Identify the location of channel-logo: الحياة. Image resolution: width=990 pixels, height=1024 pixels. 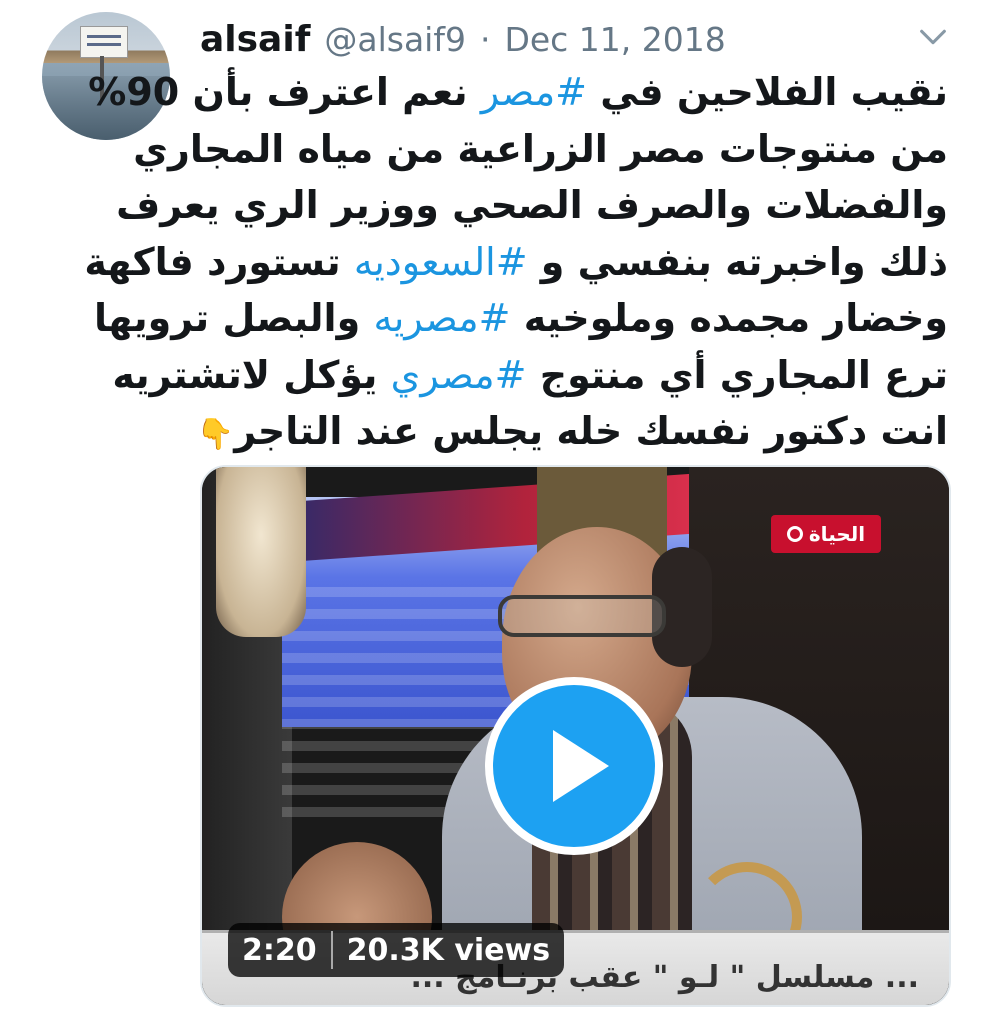
(826, 534).